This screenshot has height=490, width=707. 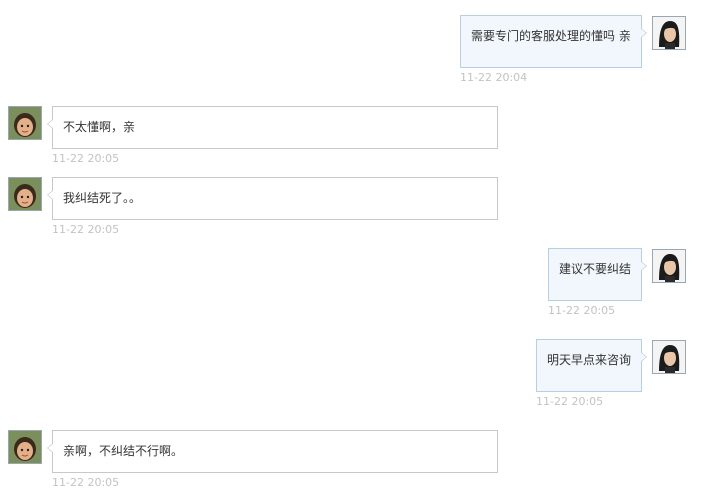 What do you see at coordinates (589, 360) in the screenshot?
I see `message-text: 明天早点来咨询` at bounding box center [589, 360].